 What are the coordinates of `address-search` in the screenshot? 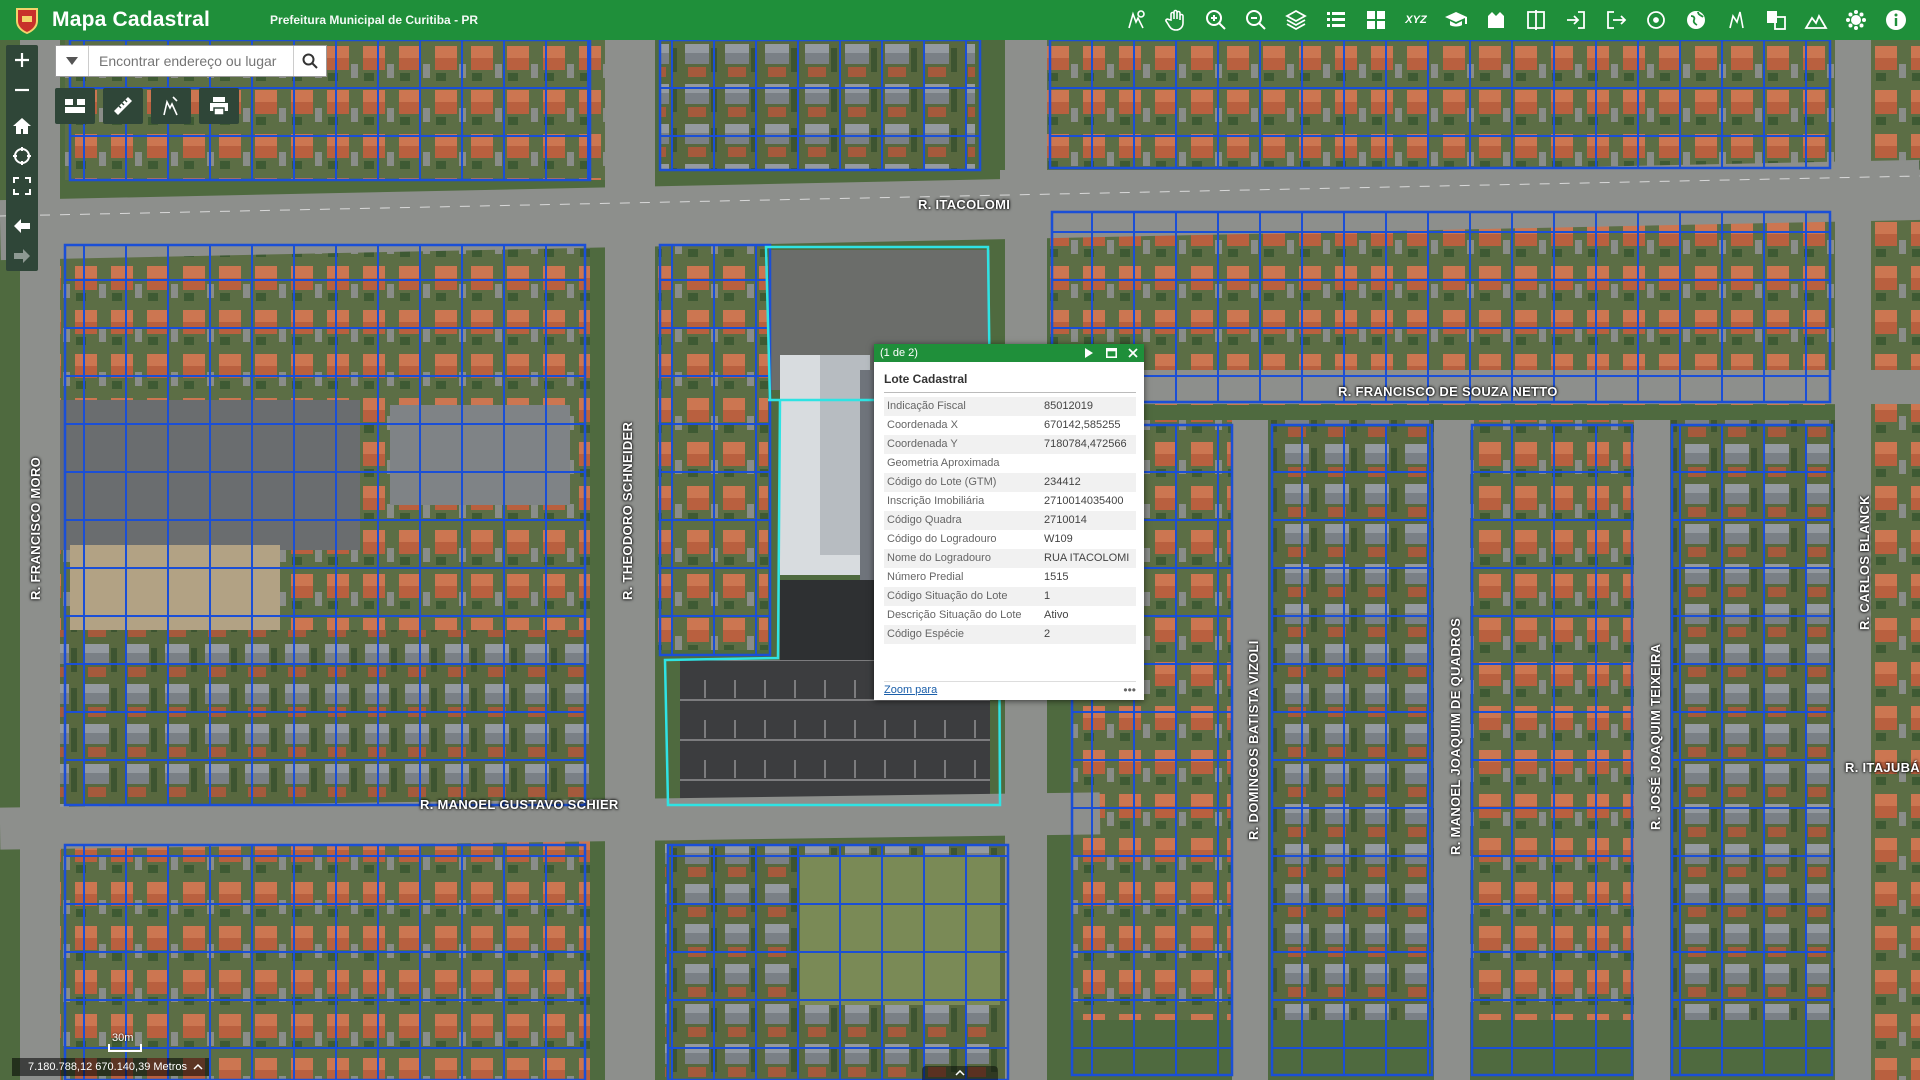 It's located at (191, 61).